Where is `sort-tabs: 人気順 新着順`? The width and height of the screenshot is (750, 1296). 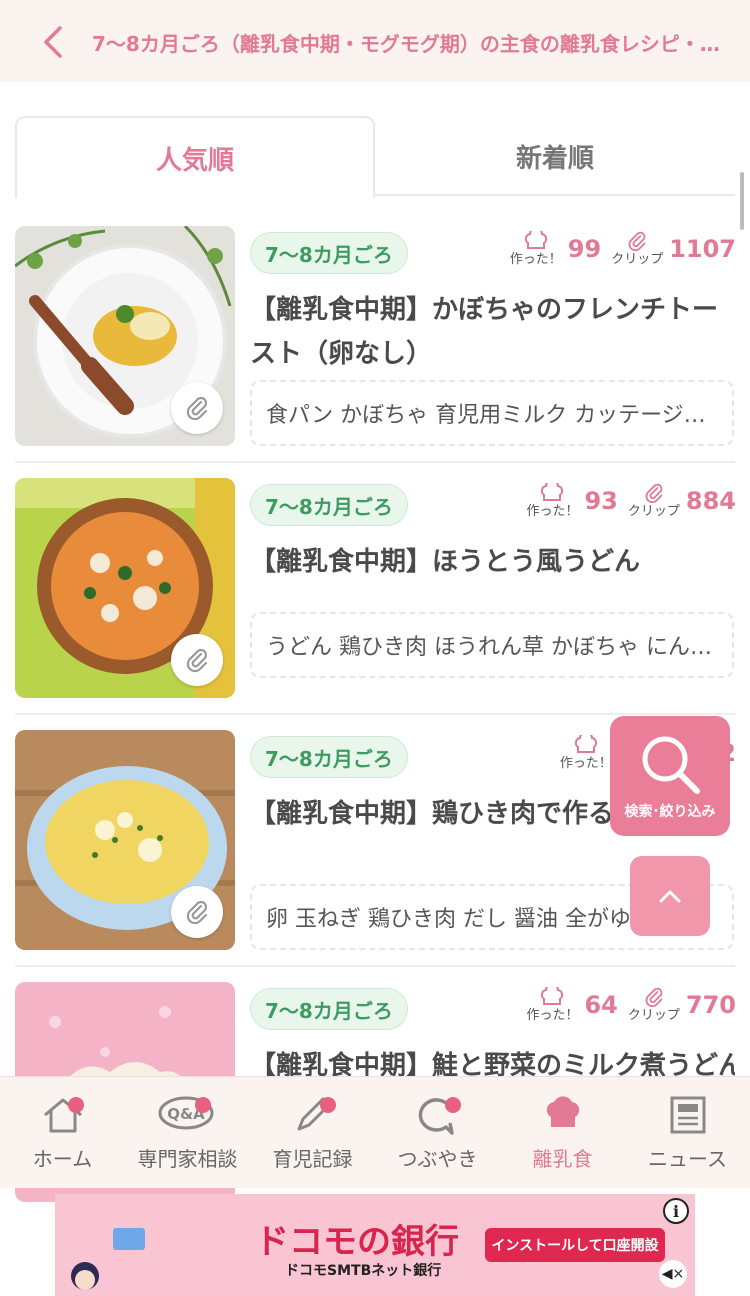 sort-tabs: 人気順 新着順 is located at coordinates (375, 157).